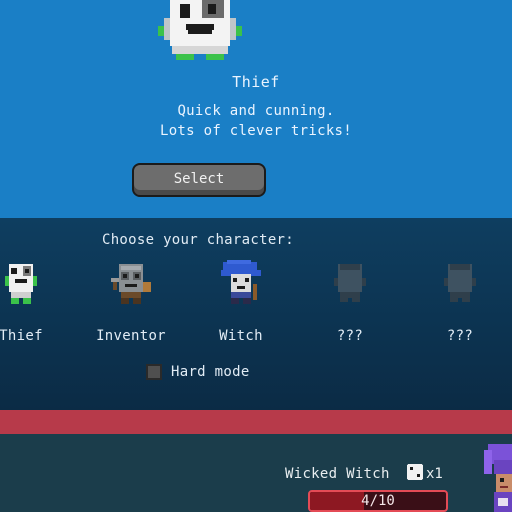  Describe the element at coordinates (131, 305) in the screenshot. I see `character-option-inventor: Inventor` at that location.